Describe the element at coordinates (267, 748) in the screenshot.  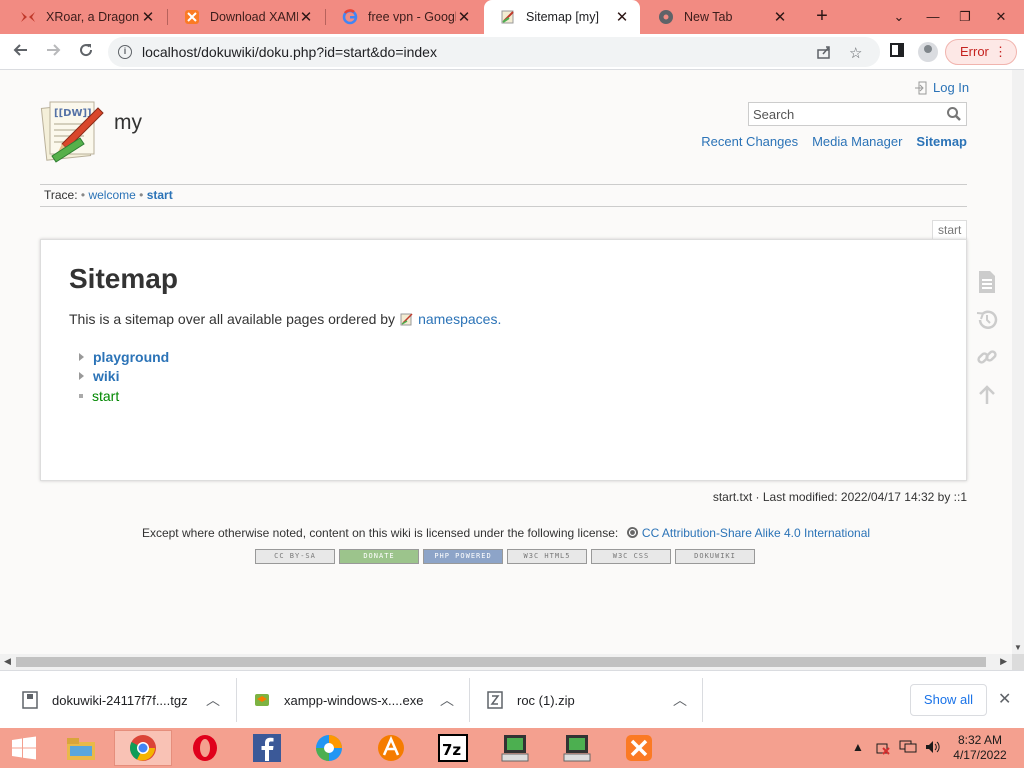
I see `taskbar-facebook` at that location.